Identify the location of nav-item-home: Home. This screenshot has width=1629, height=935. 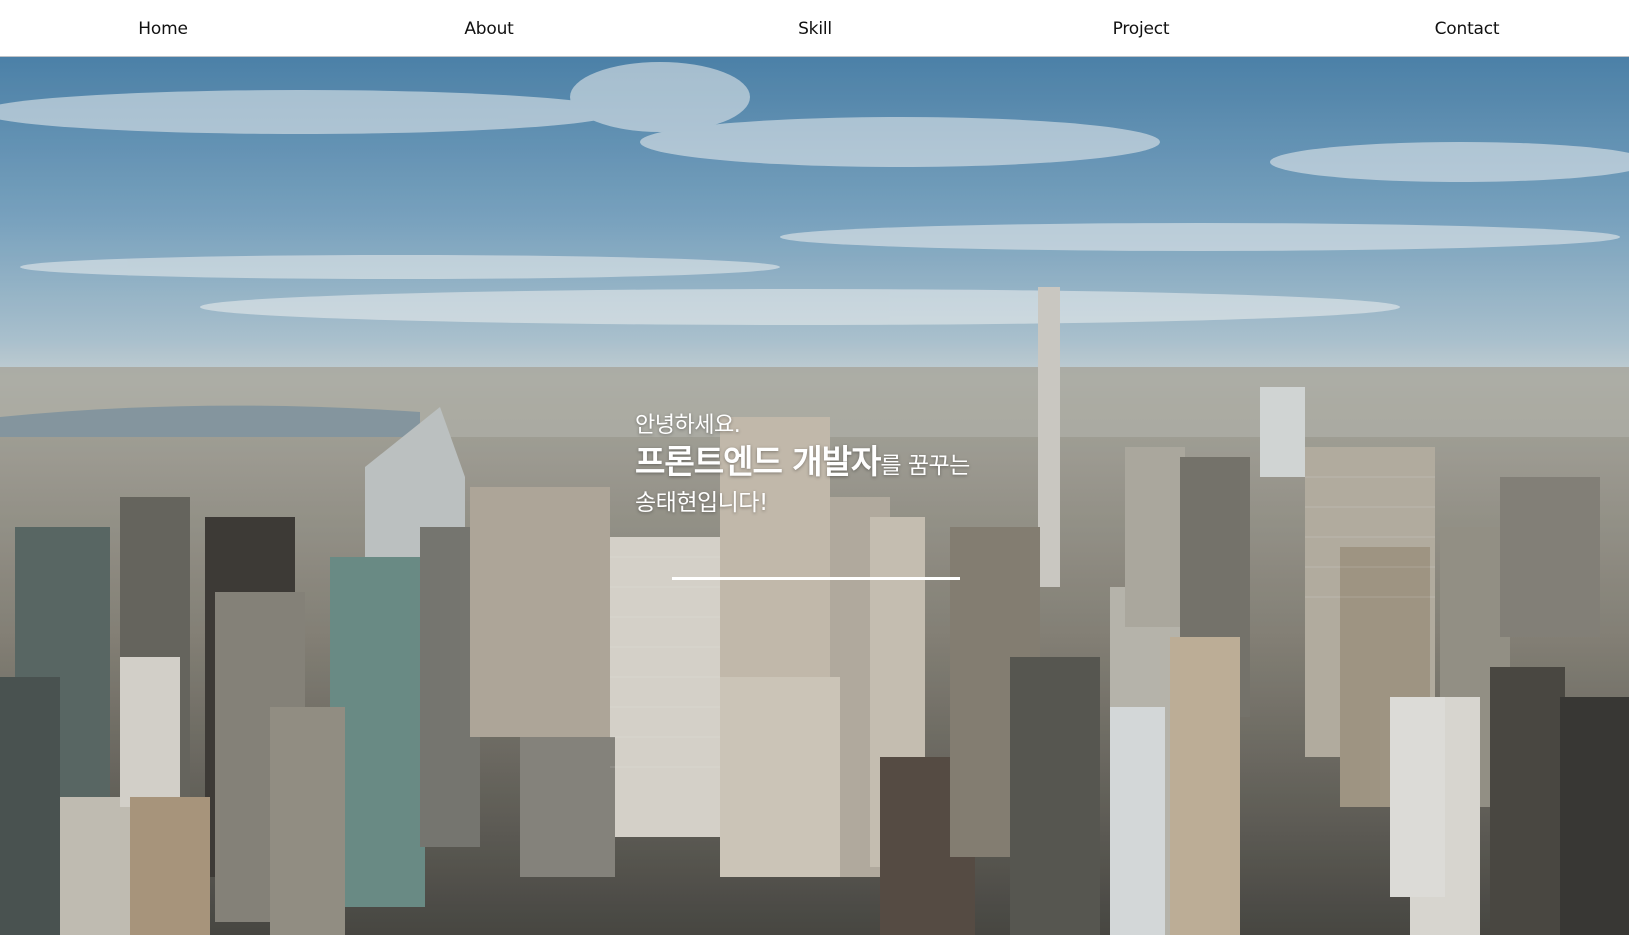
(163, 28).